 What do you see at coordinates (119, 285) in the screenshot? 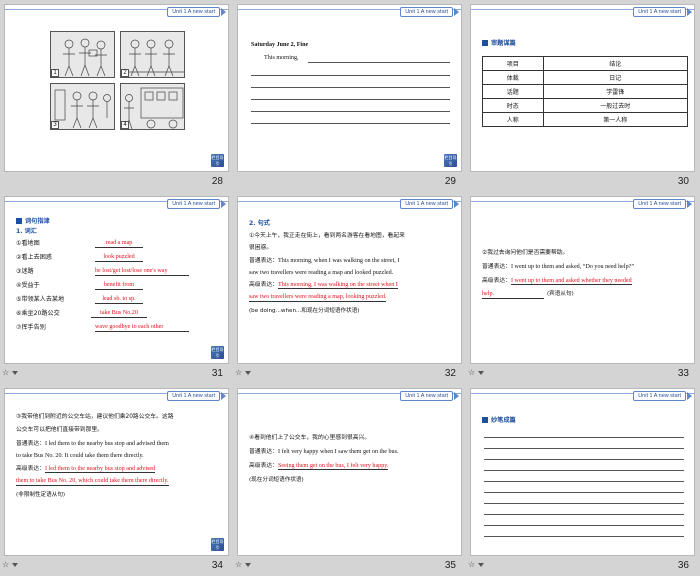
I see `vocab-answer: benefit from` at bounding box center [119, 285].